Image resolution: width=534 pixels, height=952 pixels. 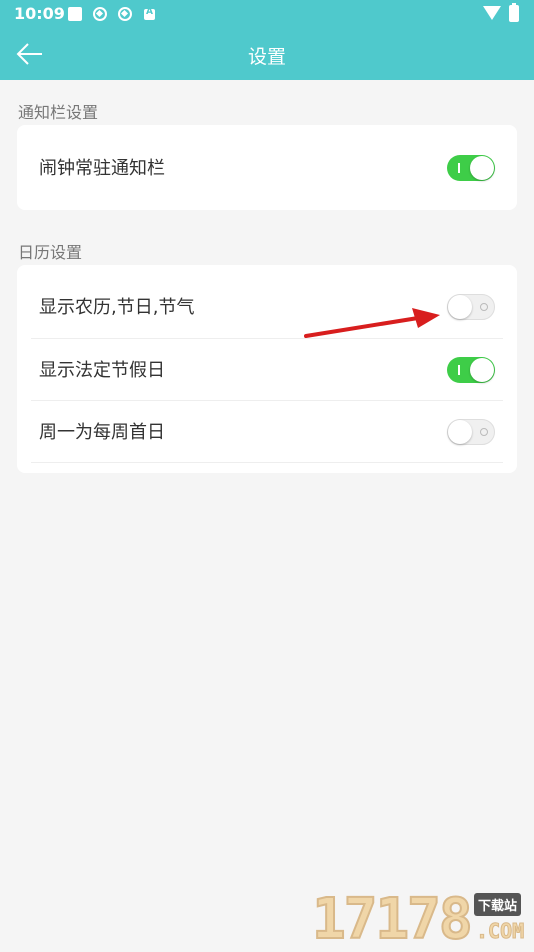 I want to click on section-title-calendar: 日历设置, so click(x=50, y=252).